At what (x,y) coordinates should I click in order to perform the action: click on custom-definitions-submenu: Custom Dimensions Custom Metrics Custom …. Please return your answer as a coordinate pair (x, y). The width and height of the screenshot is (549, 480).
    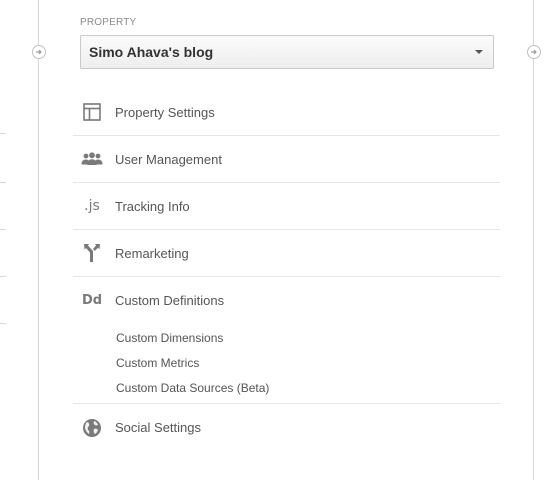
    Looking at the image, I should click on (192, 363).